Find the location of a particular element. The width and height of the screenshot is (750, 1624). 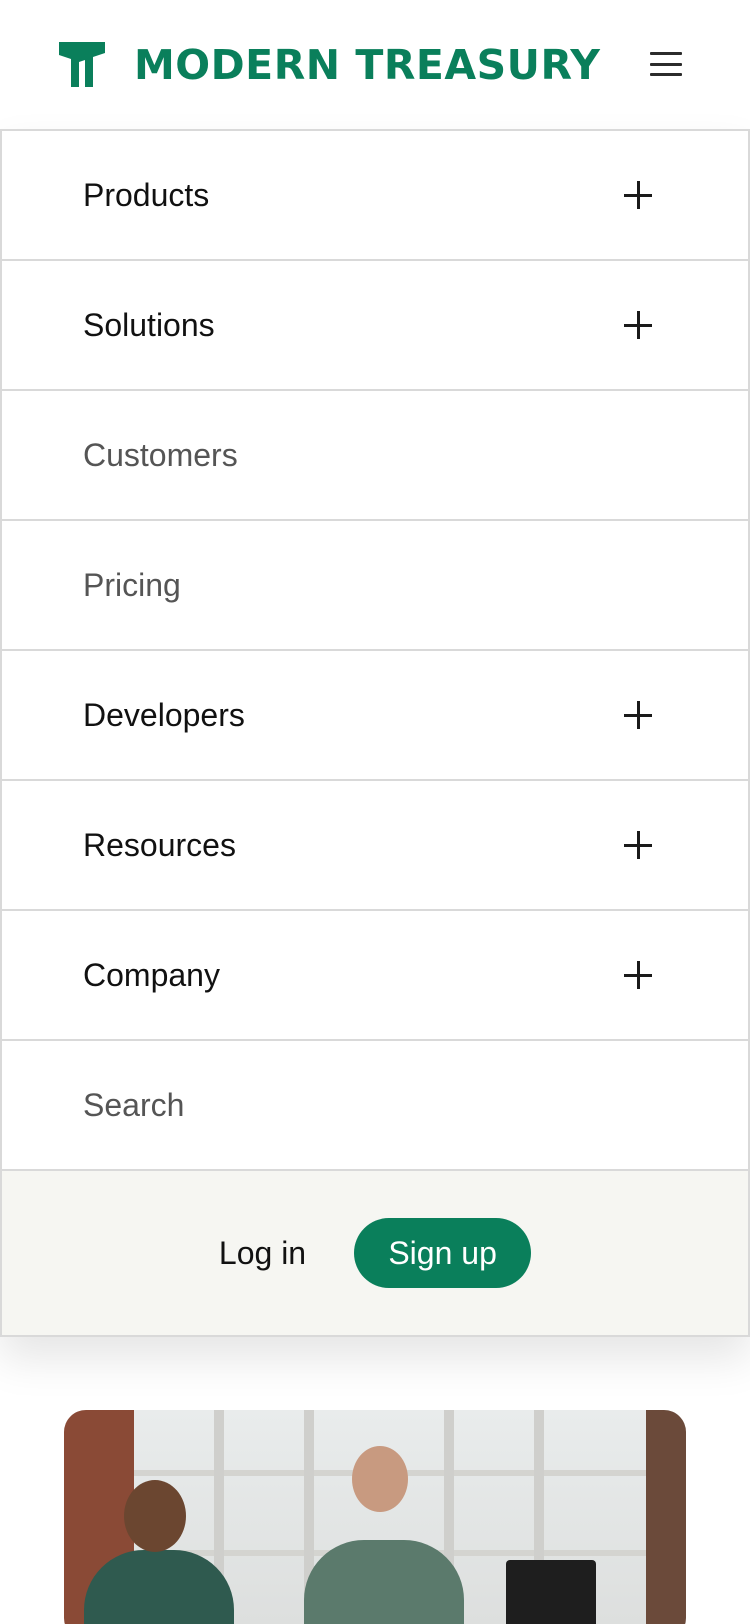

nav-item-company: Company is located at coordinates (375, 976).